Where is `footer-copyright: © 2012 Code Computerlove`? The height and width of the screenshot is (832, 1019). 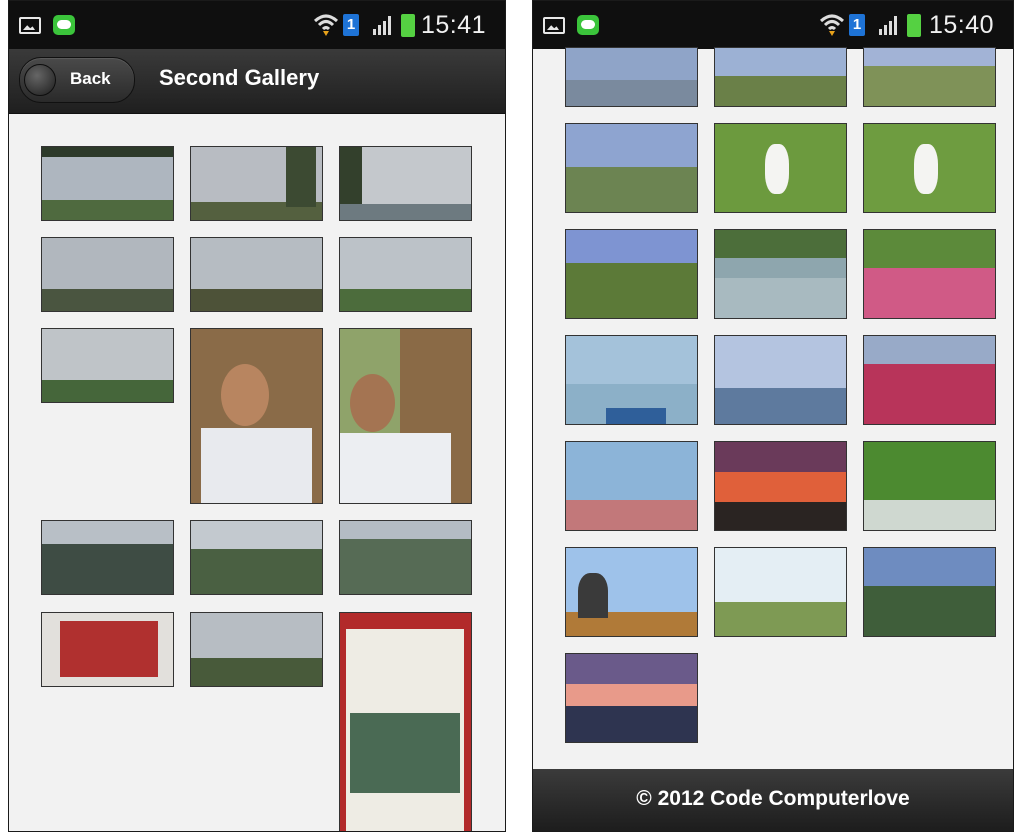 footer-copyright: © 2012 Code Computerlove is located at coordinates (773, 798).